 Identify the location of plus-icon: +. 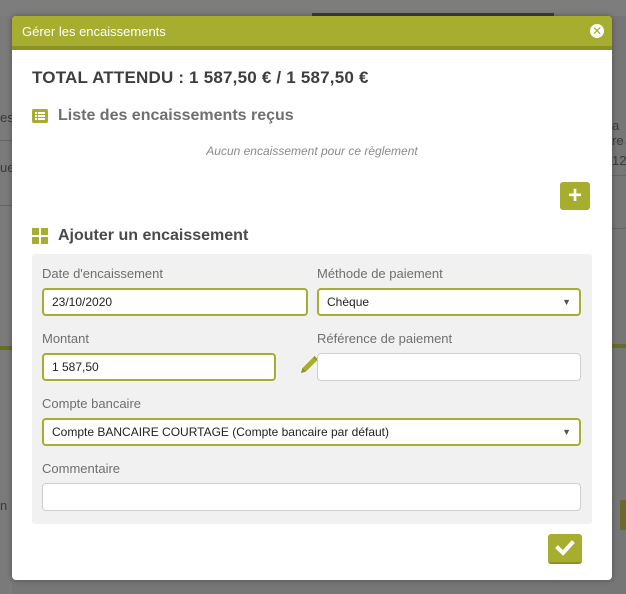
(574, 195).